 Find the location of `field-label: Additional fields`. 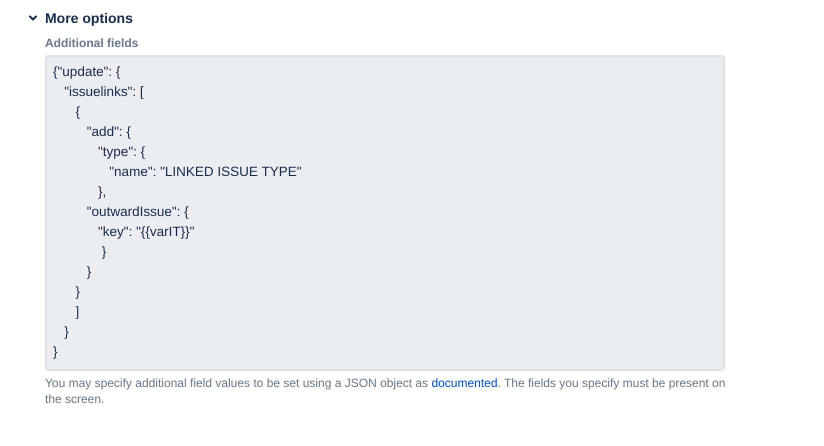

field-label: Additional fields is located at coordinates (91, 43).